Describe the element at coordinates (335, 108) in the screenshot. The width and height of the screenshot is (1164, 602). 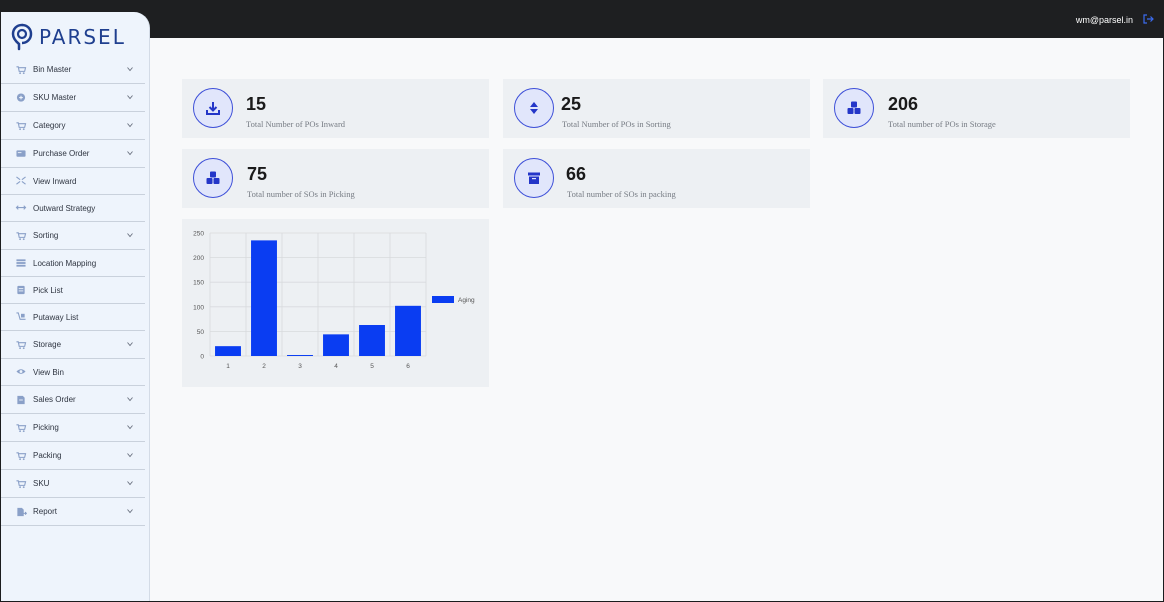
I see `stat-card-pos-inward: 15 Total Number of POs Inward` at that location.